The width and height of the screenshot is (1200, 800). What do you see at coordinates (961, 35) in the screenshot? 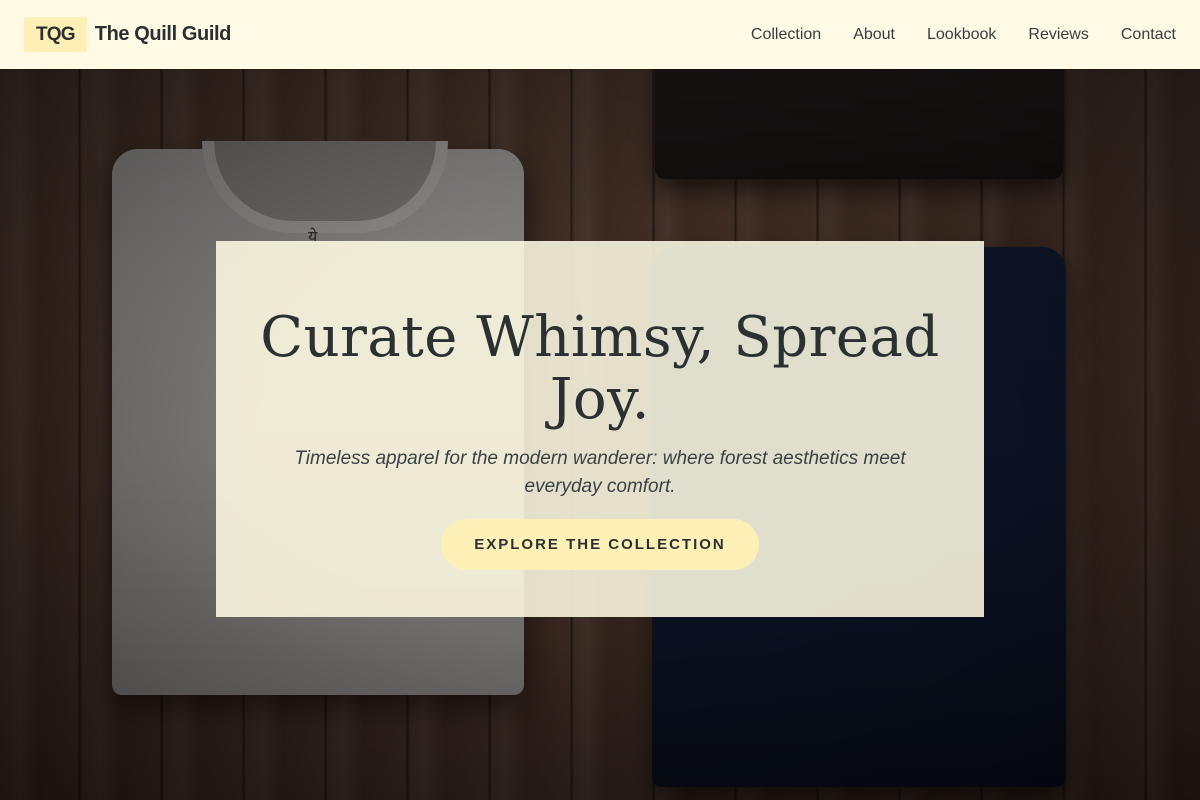
I see `nav-link-lookbook: Lookbook` at bounding box center [961, 35].